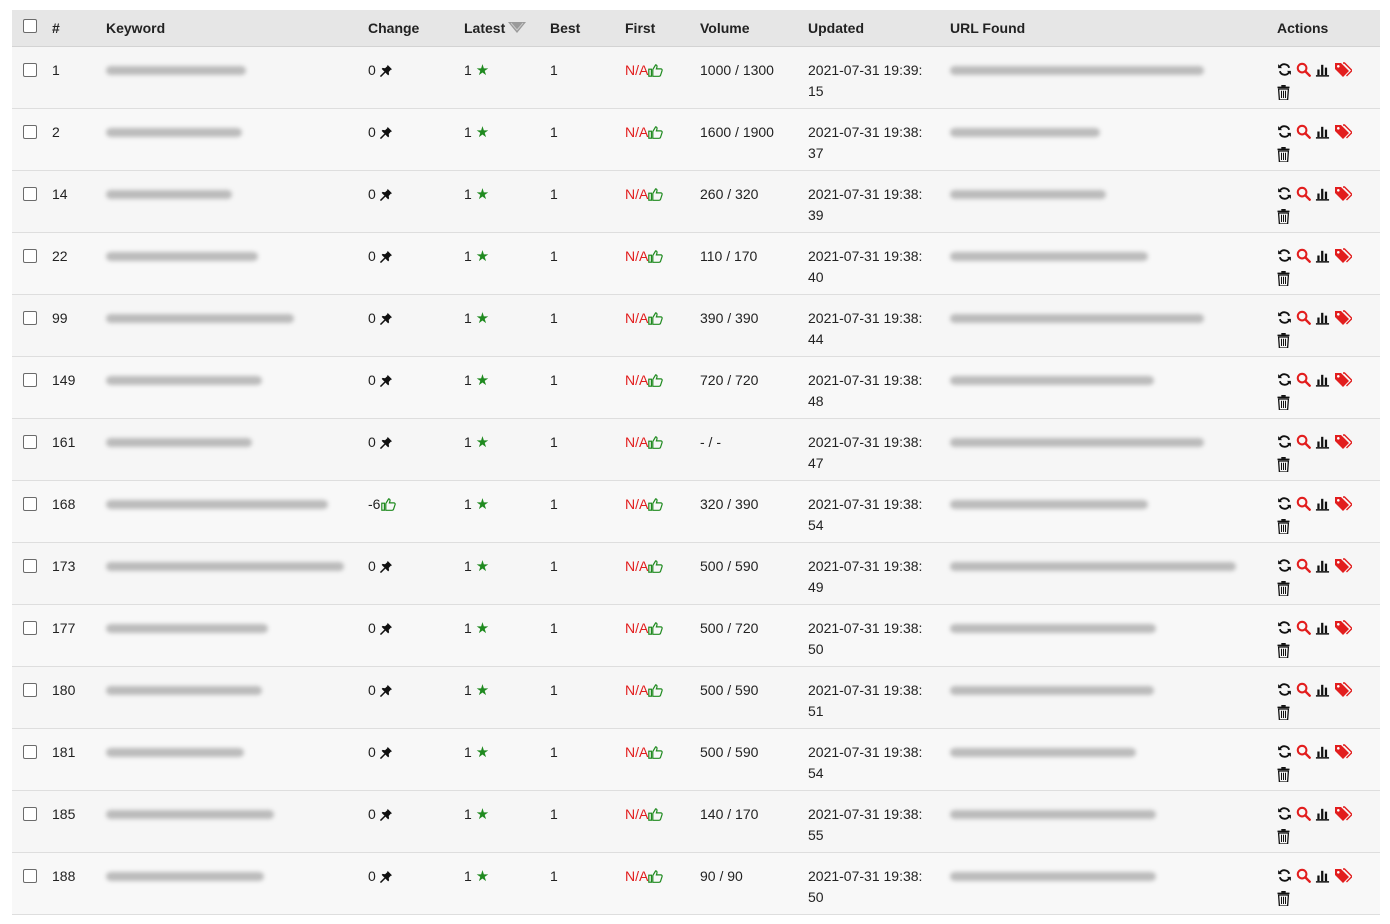 The height and width of the screenshot is (924, 1390). I want to click on column-url-found: URL Found, so click(1109, 28).